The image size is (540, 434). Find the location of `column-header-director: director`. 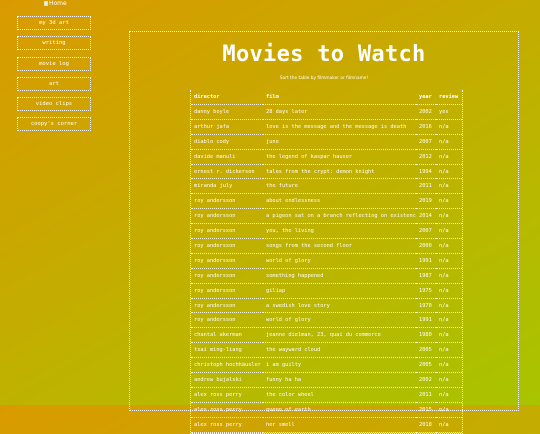

column-header-director: director is located at coordinates (227, 97).